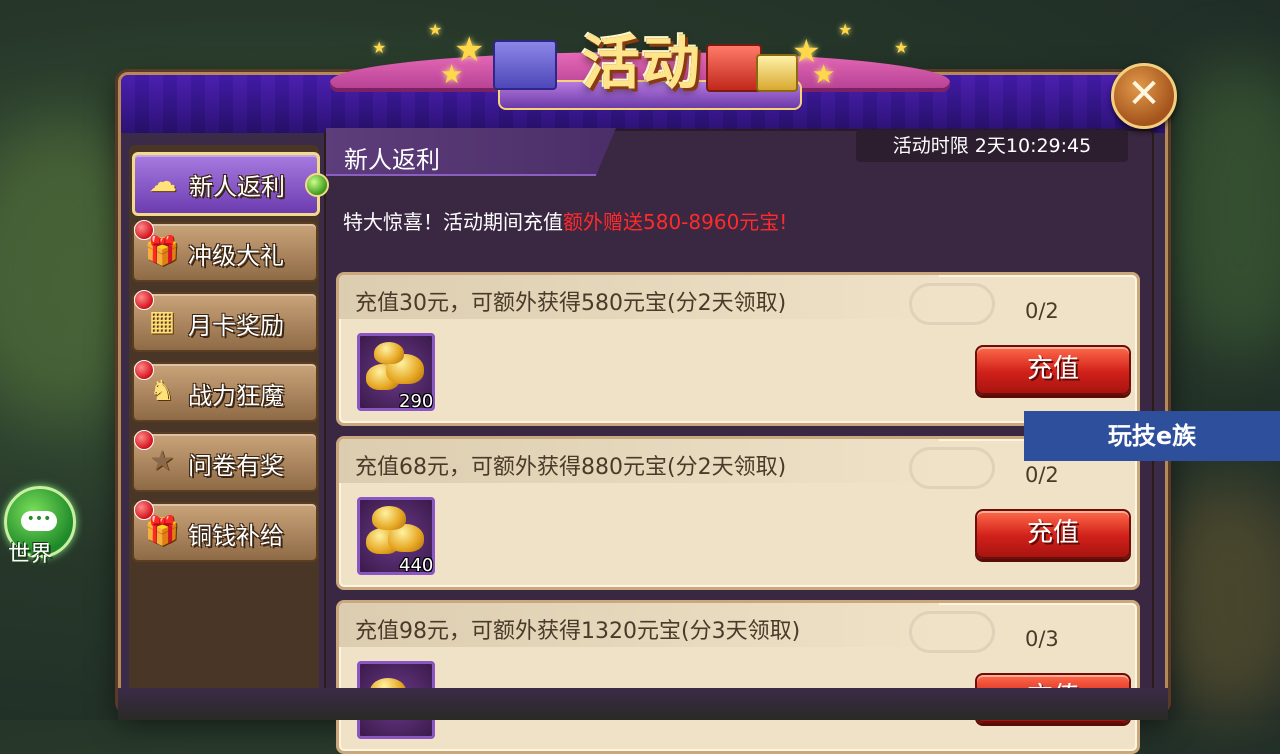 Image resolution: width=1280 pixels, height=754 pixels. I want to click on promo-main: 特大惊喜！活动期间充值, so click(453, 222).